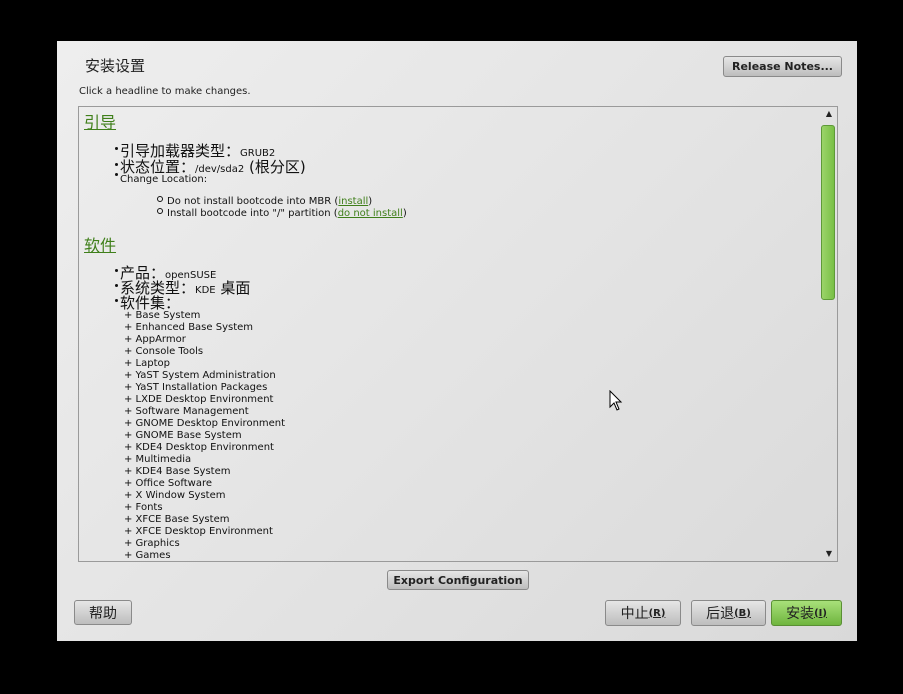 The height and width of the screenshot is (694, 903). What do you see at coordinates (143, 507) in the screenshot?
I see `pattern-item: + Fonts` at bounding box center [143, 507].